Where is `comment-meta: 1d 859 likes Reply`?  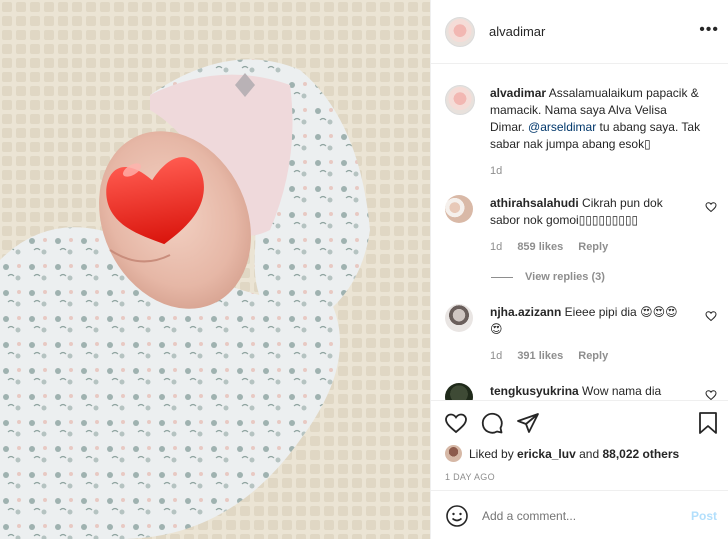
comment-meta: 1d 859 likes Reply is located at coordinates (590, 247).